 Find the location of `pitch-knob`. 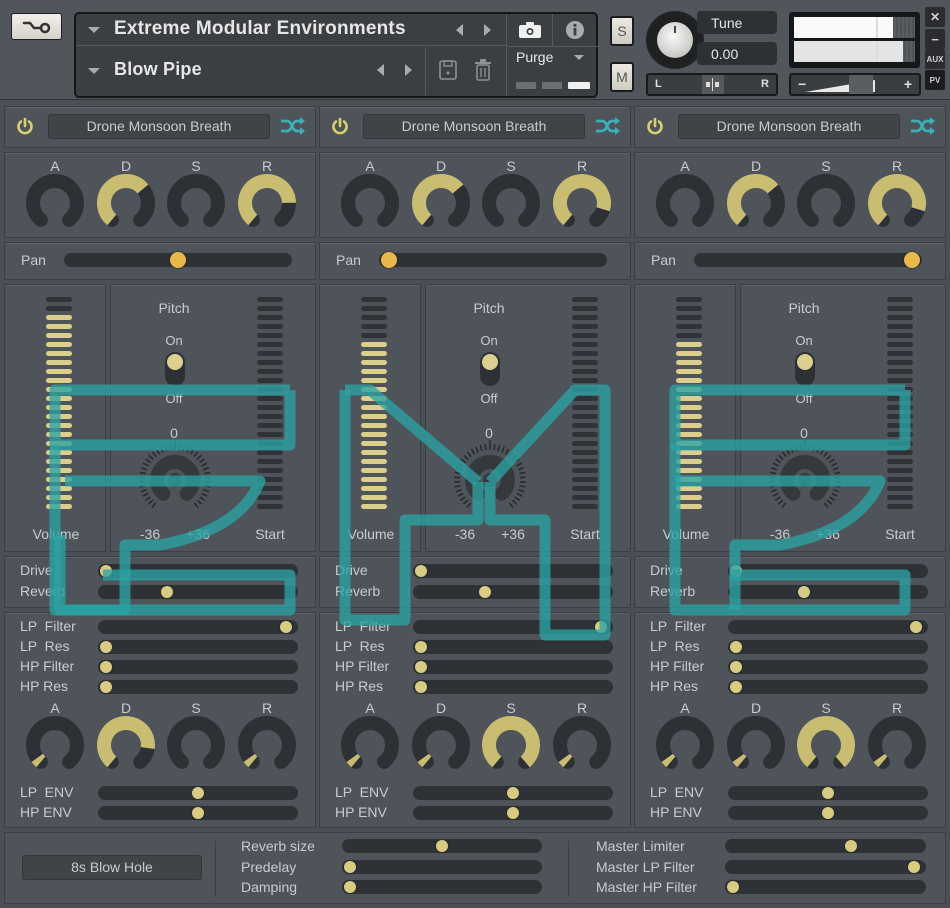

pitch-knob is located at coordinates (805, 480).